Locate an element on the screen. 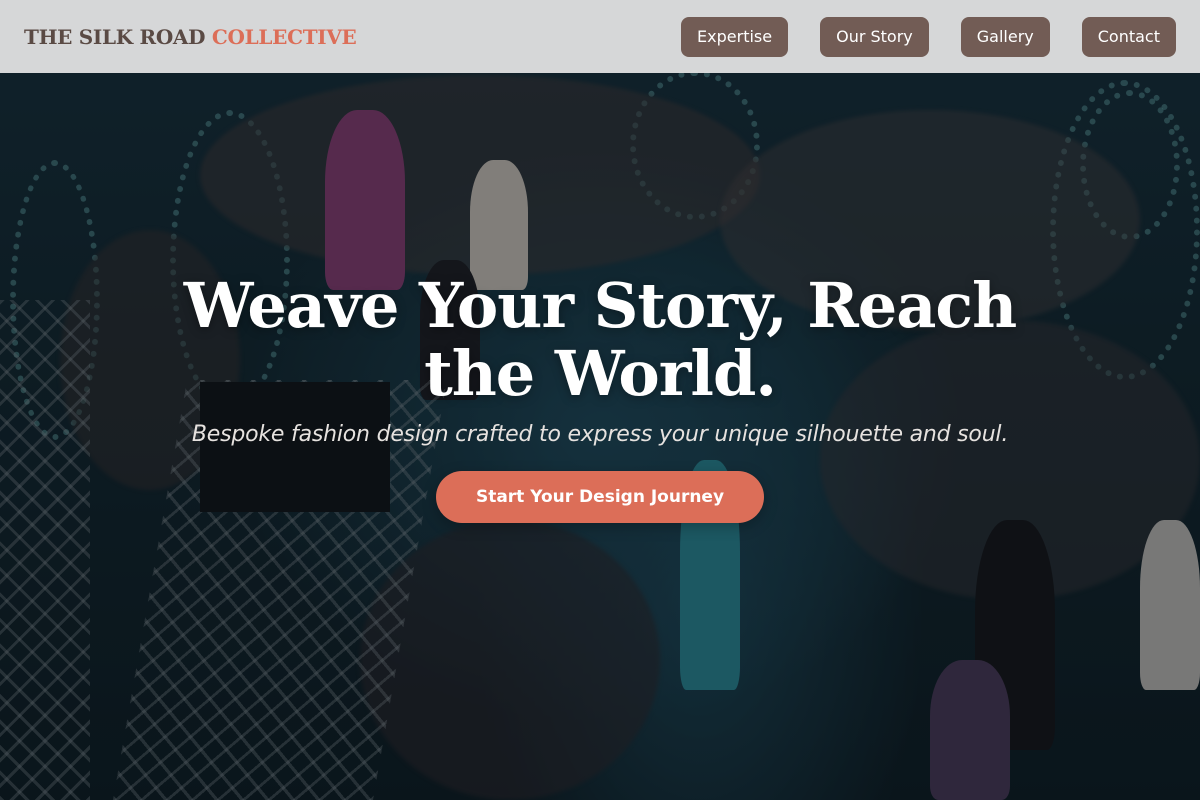 The width and height of the screenshot is (1200, 800). nav-contact-button: Contact is located at coordinates (1128, 36).